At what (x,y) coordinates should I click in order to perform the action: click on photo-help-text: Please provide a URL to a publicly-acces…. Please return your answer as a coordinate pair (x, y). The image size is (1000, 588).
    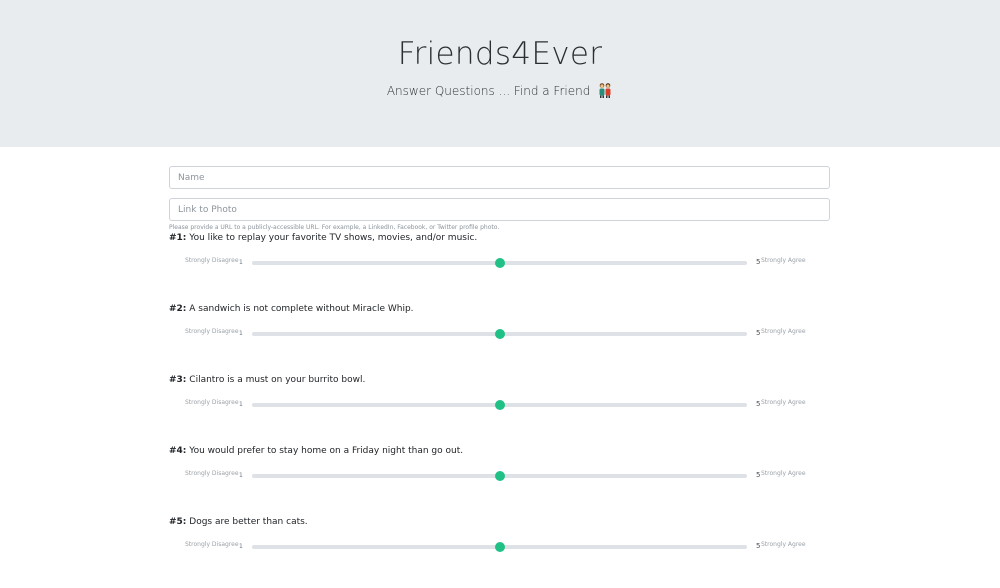
    Looking at the image, I should click on (334, 227).